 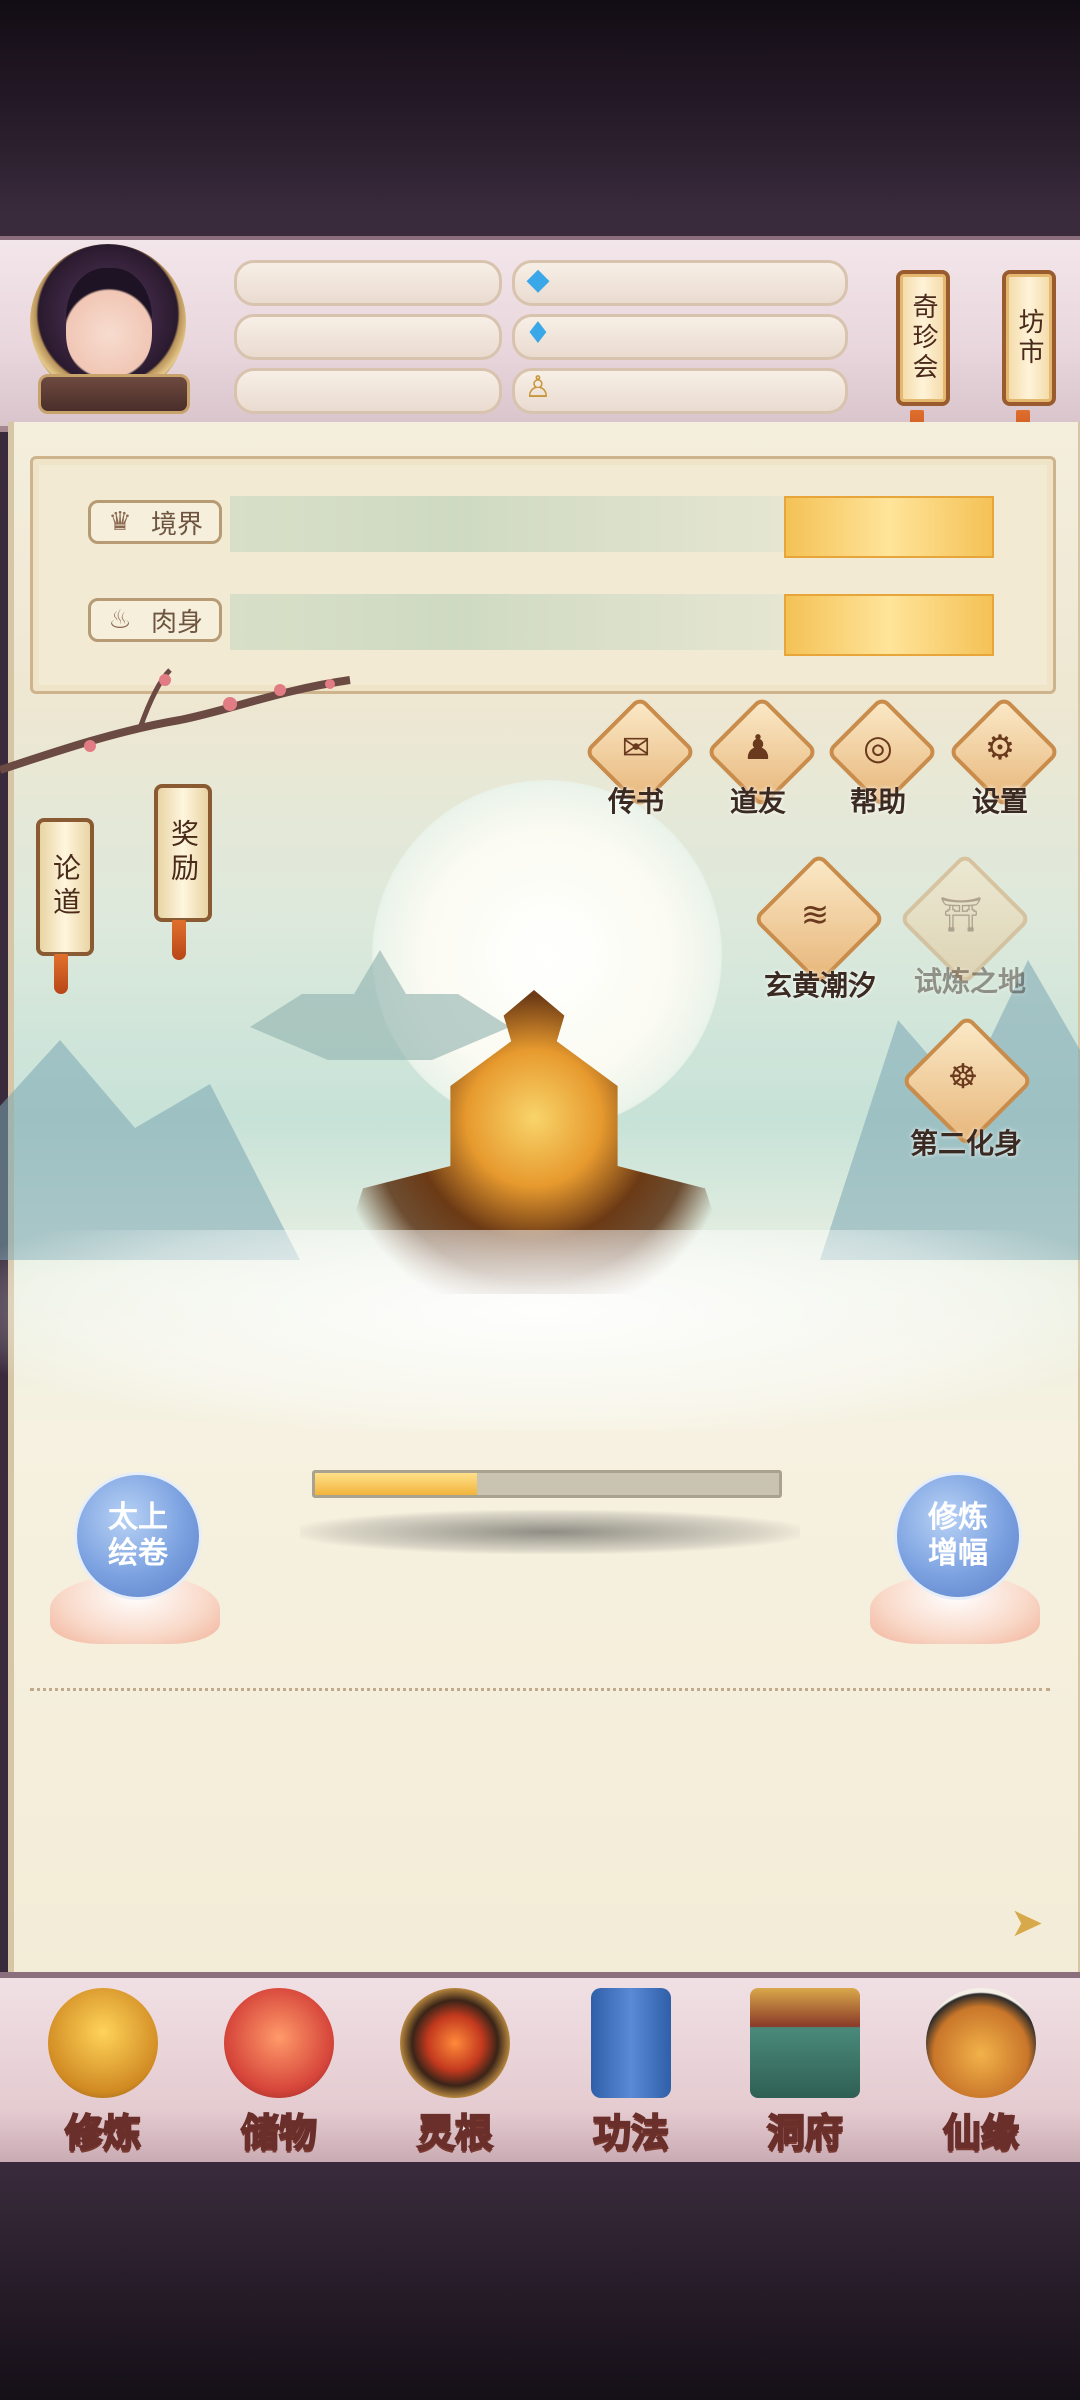 I want to click on nav-label: 仙缘, so click(x=981, y=2132).